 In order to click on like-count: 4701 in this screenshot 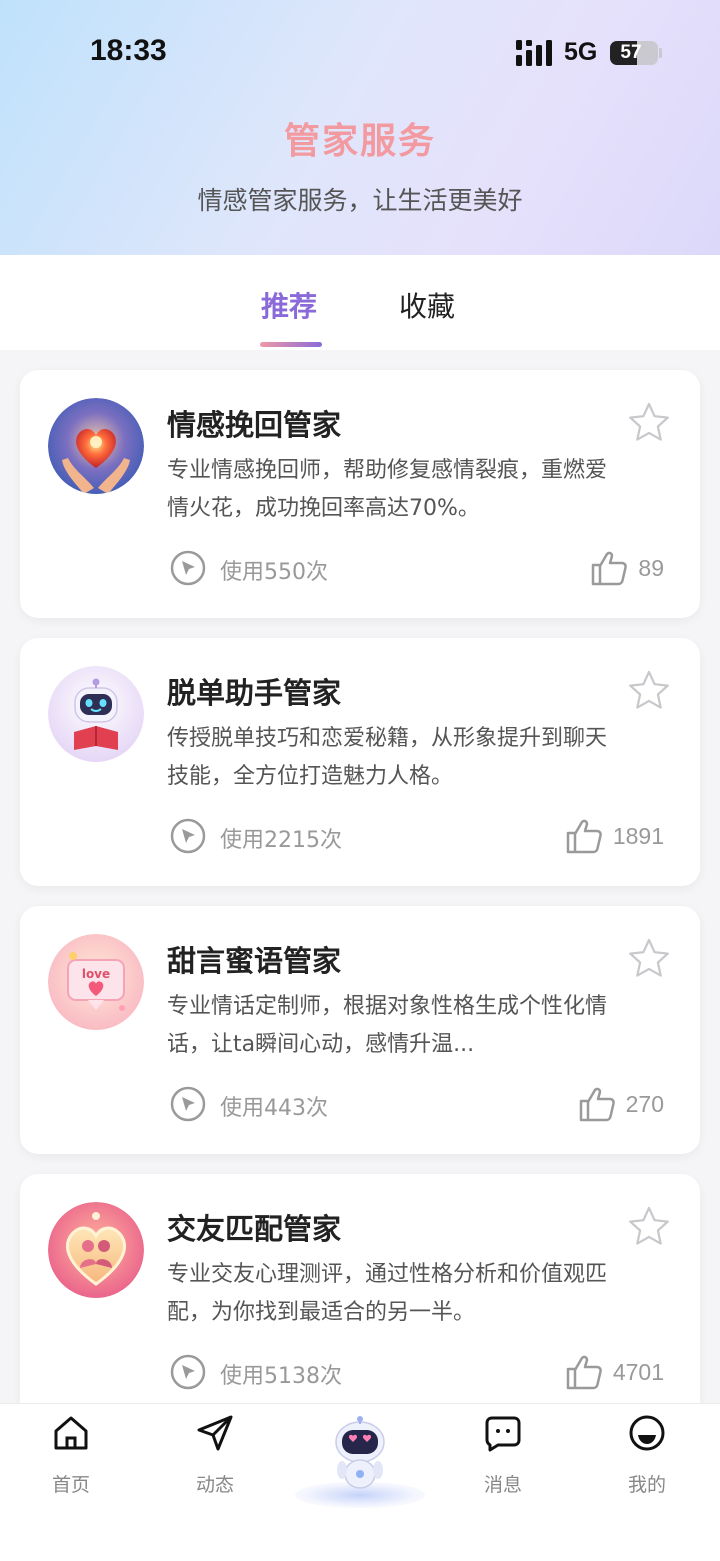, I will do `click(638, 1371)`.